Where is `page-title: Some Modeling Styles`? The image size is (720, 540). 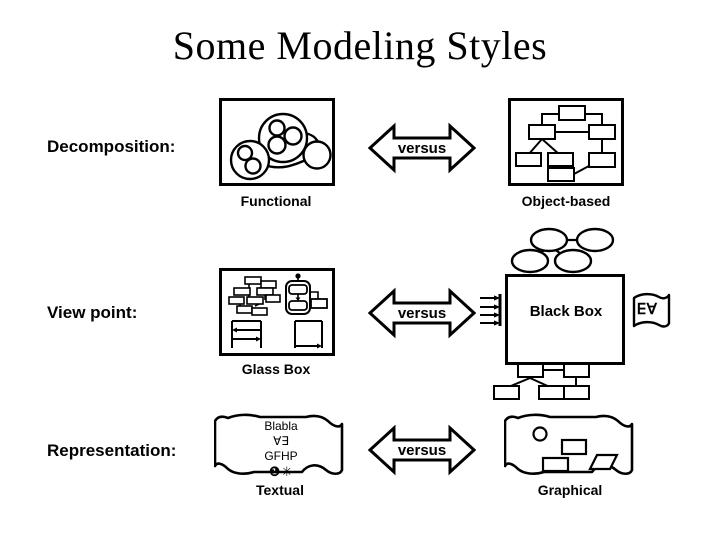
page-title: Some Modeling Styles is located at coordinates (360, 45).